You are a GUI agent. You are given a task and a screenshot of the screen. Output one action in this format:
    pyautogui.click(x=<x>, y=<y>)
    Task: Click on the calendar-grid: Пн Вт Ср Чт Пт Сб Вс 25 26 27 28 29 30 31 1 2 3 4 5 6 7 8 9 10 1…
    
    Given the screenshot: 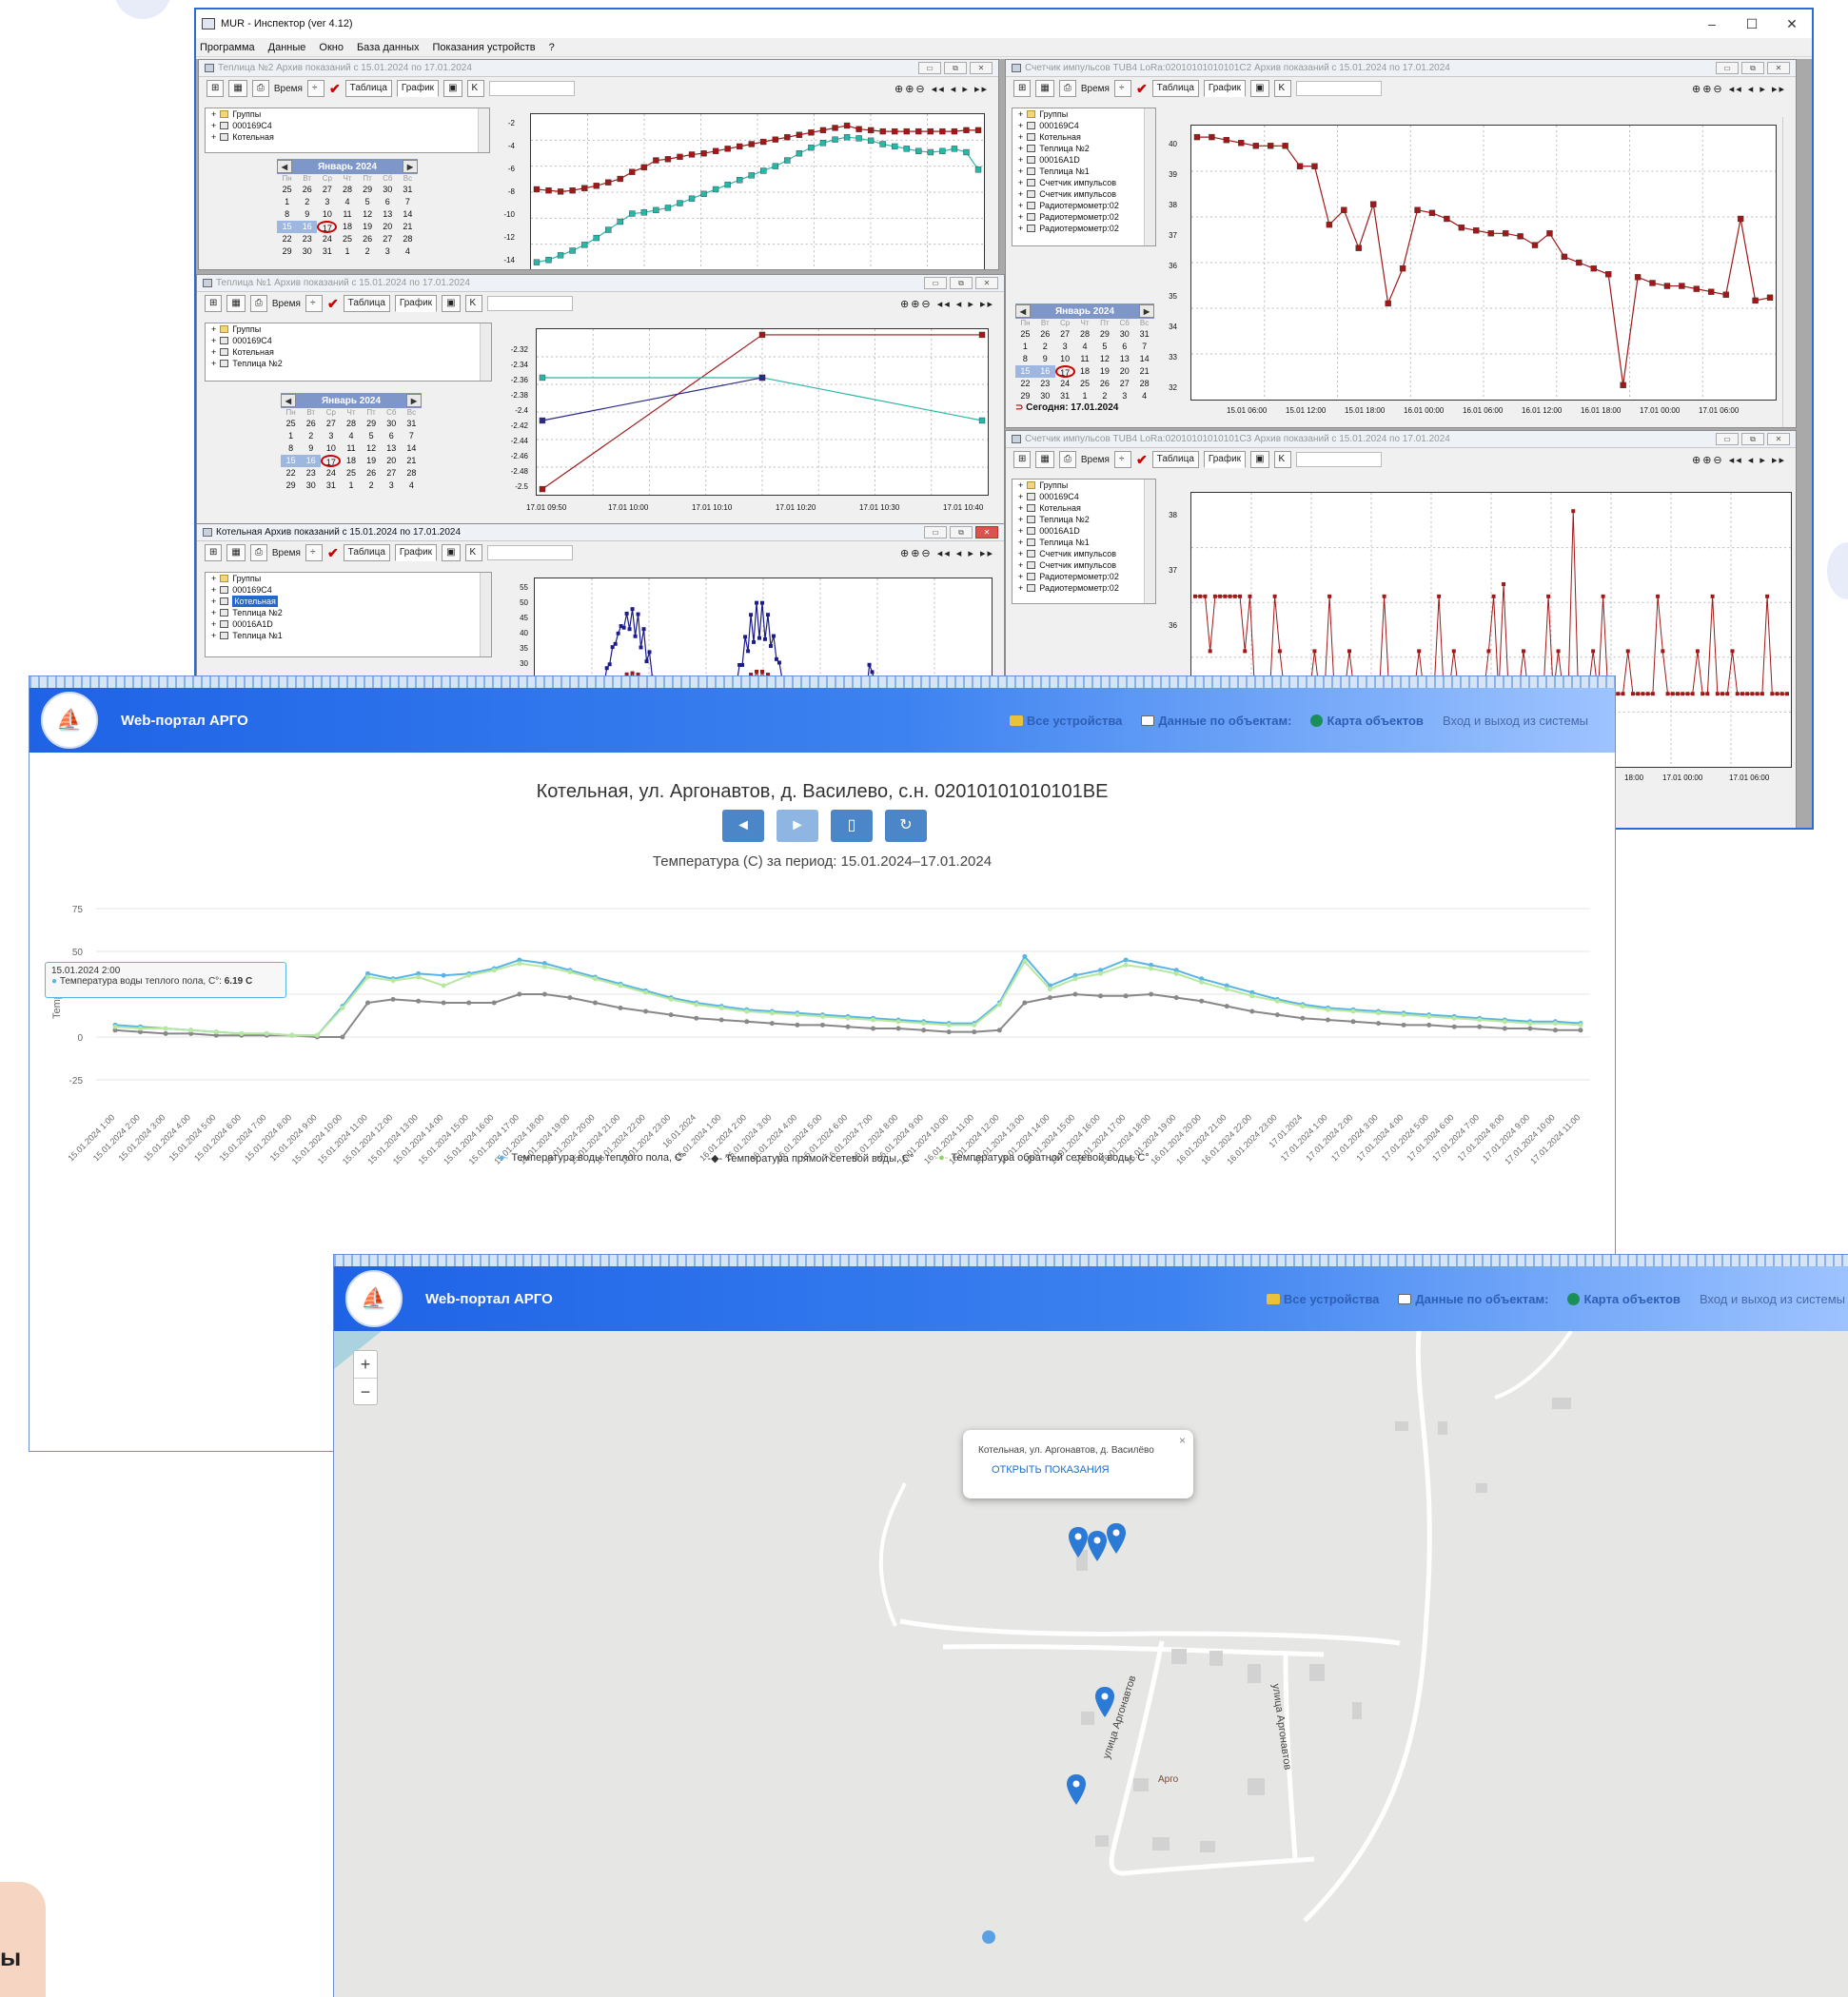 What is the action you would take?
    pyautogui.click(x=351, y=450)
    